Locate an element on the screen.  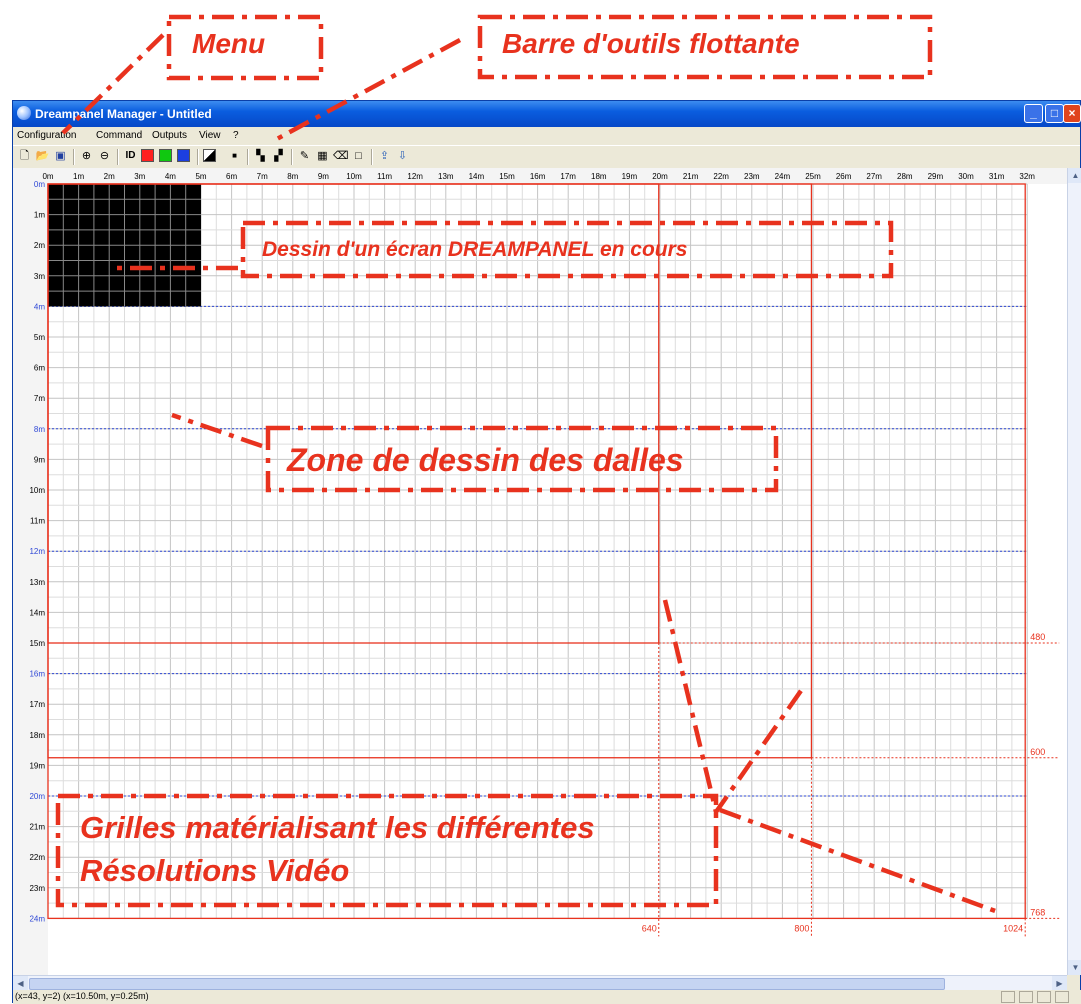
zone-callout: Zone de dessin des dalles is located at coordinates (485, 460).